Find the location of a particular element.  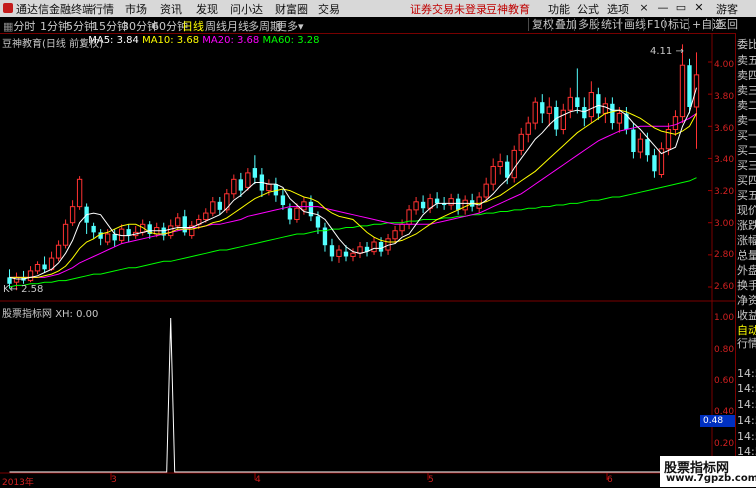

watermark: 股票指标网 www.7gpzb.com is located at coordinates (708, 471).